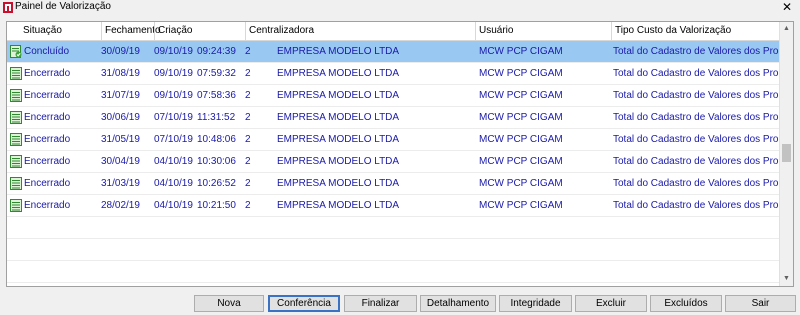 This screenshot has height=315, width=800. Describe the element at coordinates (686, 303) in the screenshot. I see `excluidos-button: Excluídos` at that location.